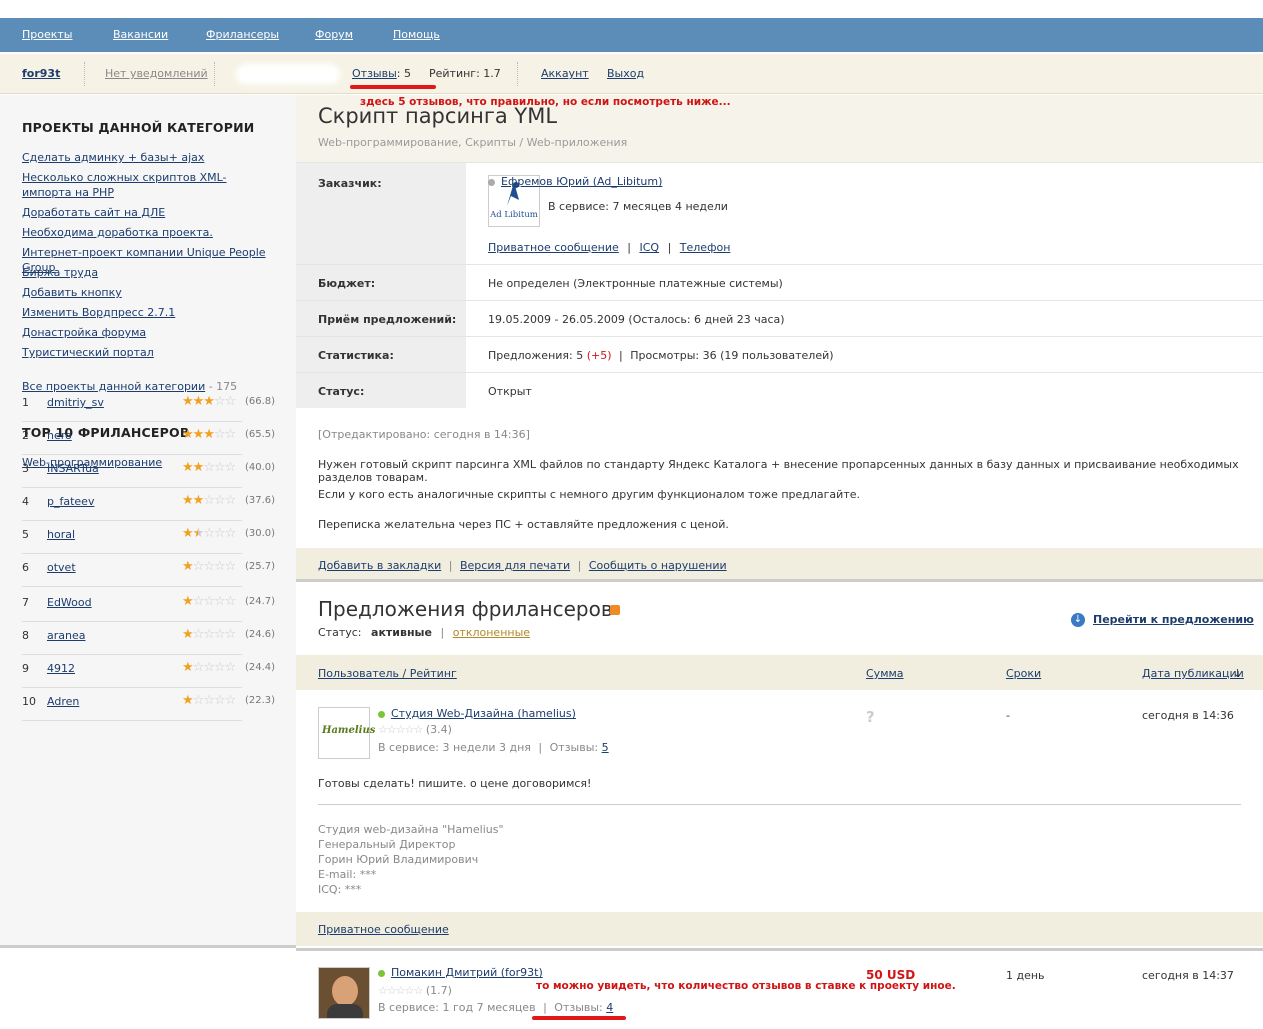 This screenshot has width=1263, height=1029. What do you see at coordinates (649, 247) in the screenshot?
I see `icq-link: ICQ` at bounding box center [649, 247].